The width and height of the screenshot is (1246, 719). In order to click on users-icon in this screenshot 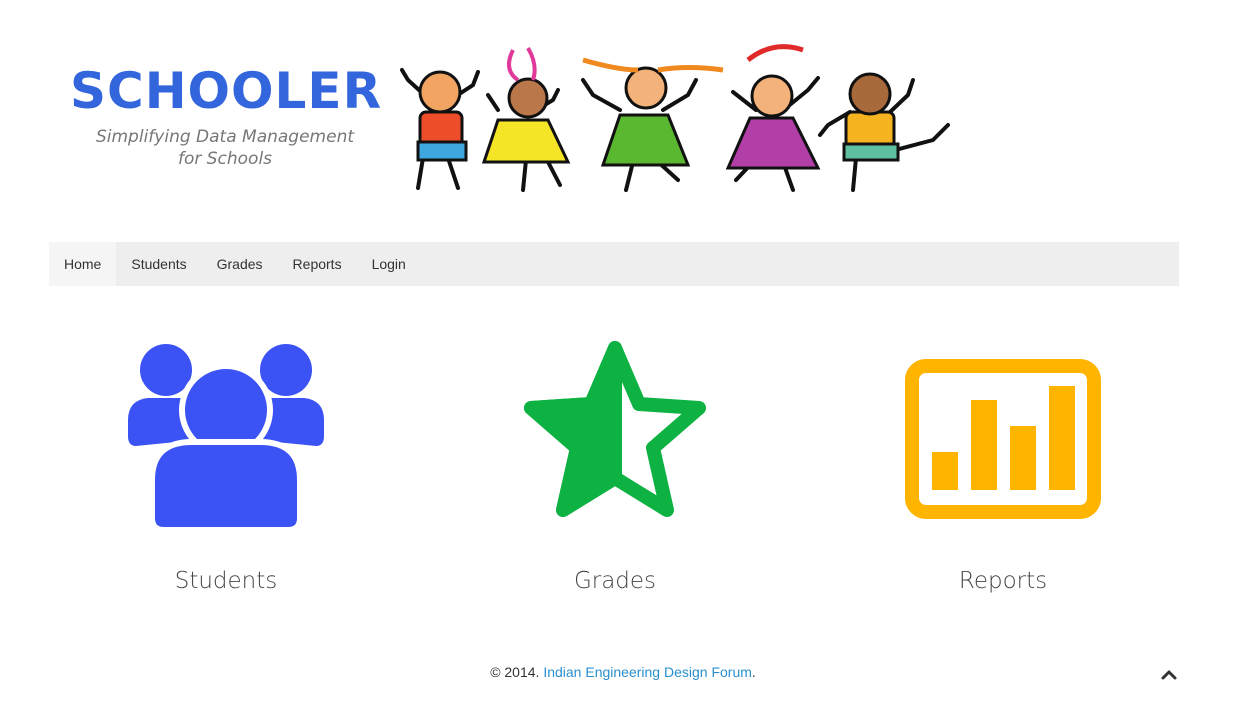, I will do `click(226, 435)`.